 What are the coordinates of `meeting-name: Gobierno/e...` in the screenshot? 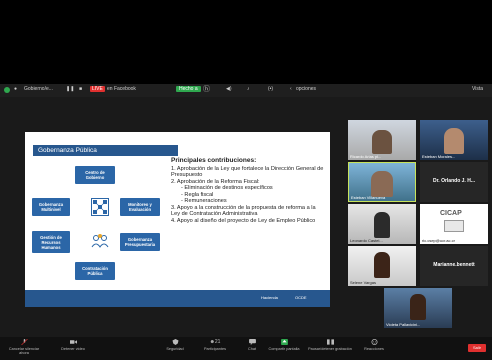 It's located at (38, 89).